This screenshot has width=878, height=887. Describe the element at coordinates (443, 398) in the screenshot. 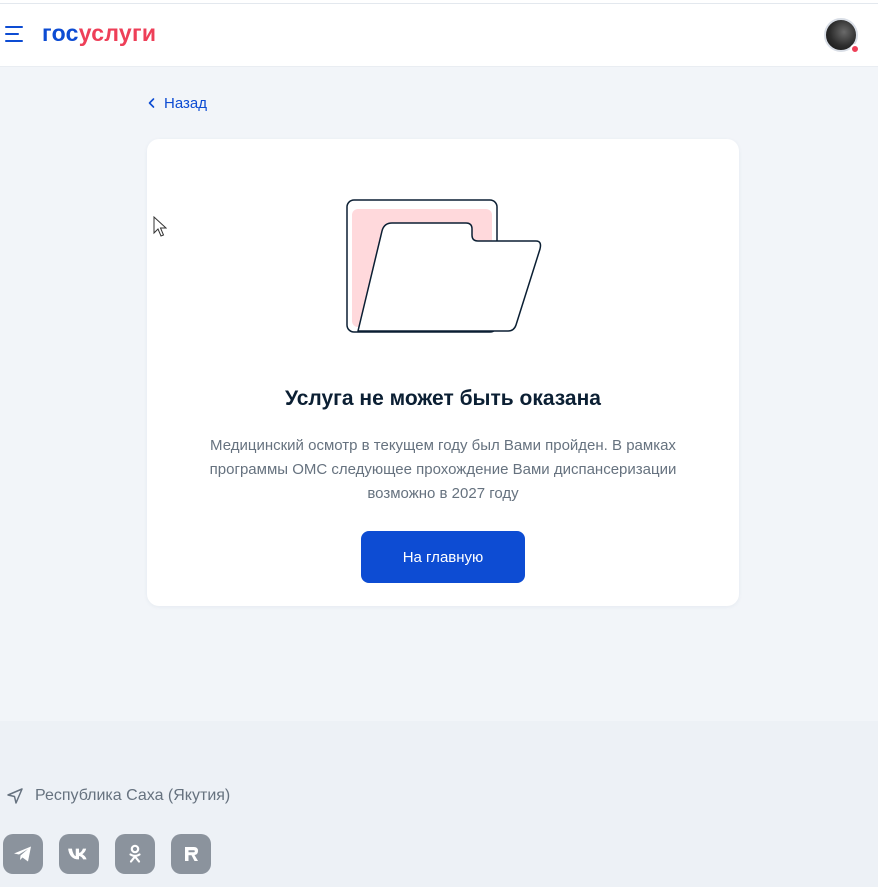

I see `card-title: Услуга не может быть оказана` at that location.